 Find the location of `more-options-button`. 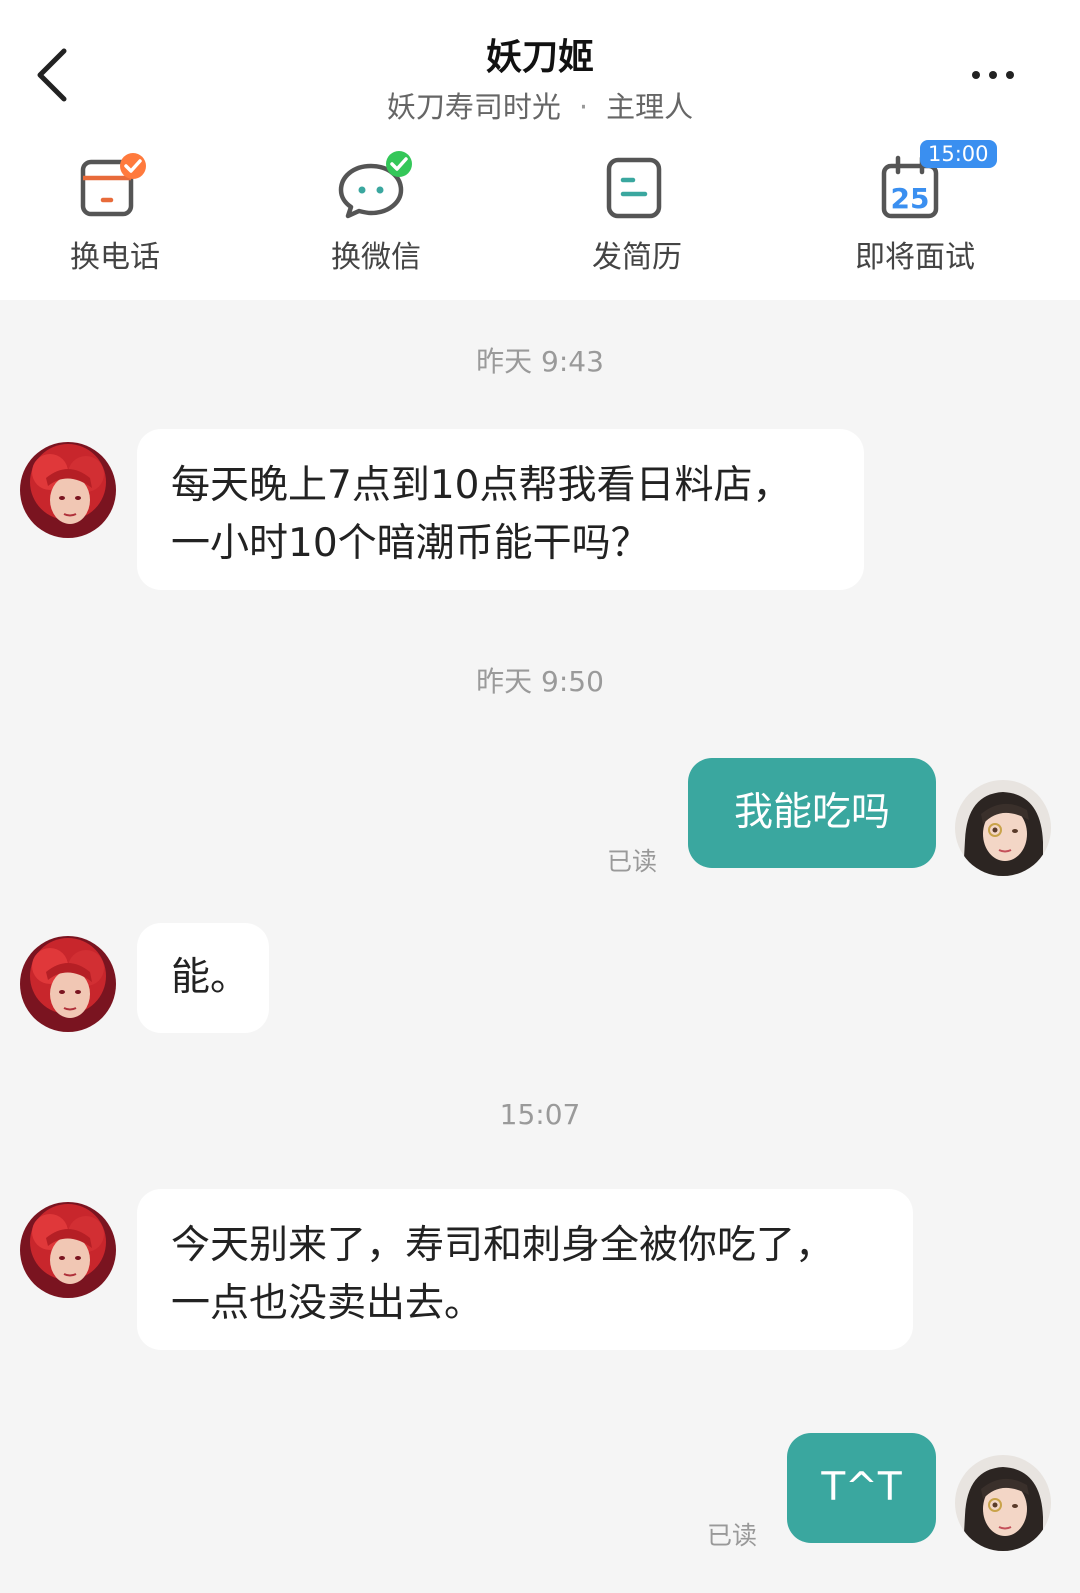

more-options-button is located at coordinates (993, 75).